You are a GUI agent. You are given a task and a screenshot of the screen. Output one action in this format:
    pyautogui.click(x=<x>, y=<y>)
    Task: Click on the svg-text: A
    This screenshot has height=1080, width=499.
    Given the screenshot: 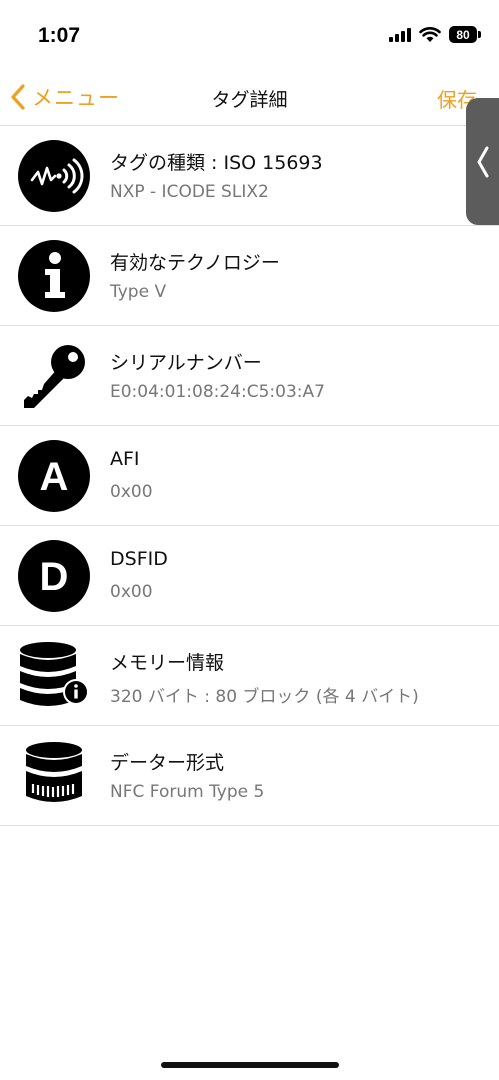 What is the action you would take?
    pyautogui.click(x=54, y=477)
    